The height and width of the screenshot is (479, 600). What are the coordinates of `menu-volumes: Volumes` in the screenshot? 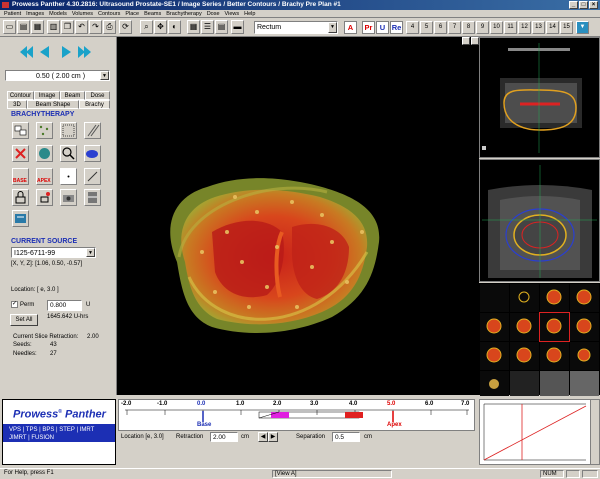 It's located at (82, 13).